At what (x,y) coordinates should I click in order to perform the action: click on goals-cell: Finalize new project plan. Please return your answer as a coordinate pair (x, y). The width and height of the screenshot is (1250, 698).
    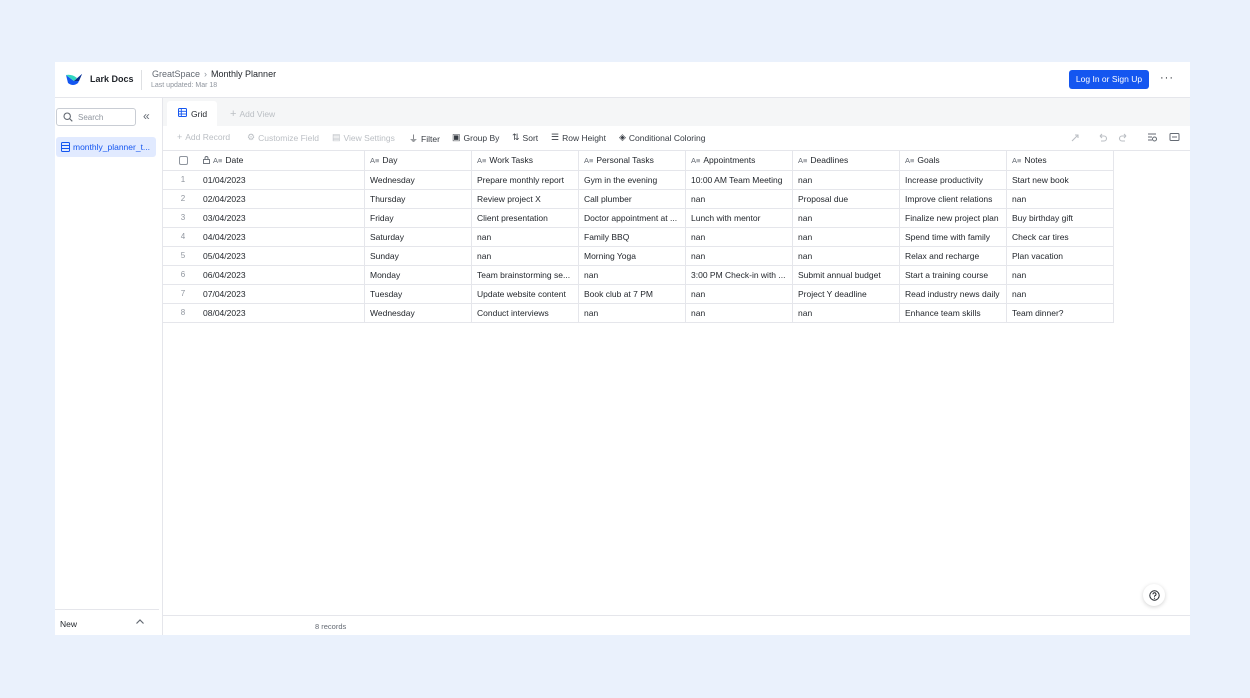
    Looking at the image, I should click on (953, 218).